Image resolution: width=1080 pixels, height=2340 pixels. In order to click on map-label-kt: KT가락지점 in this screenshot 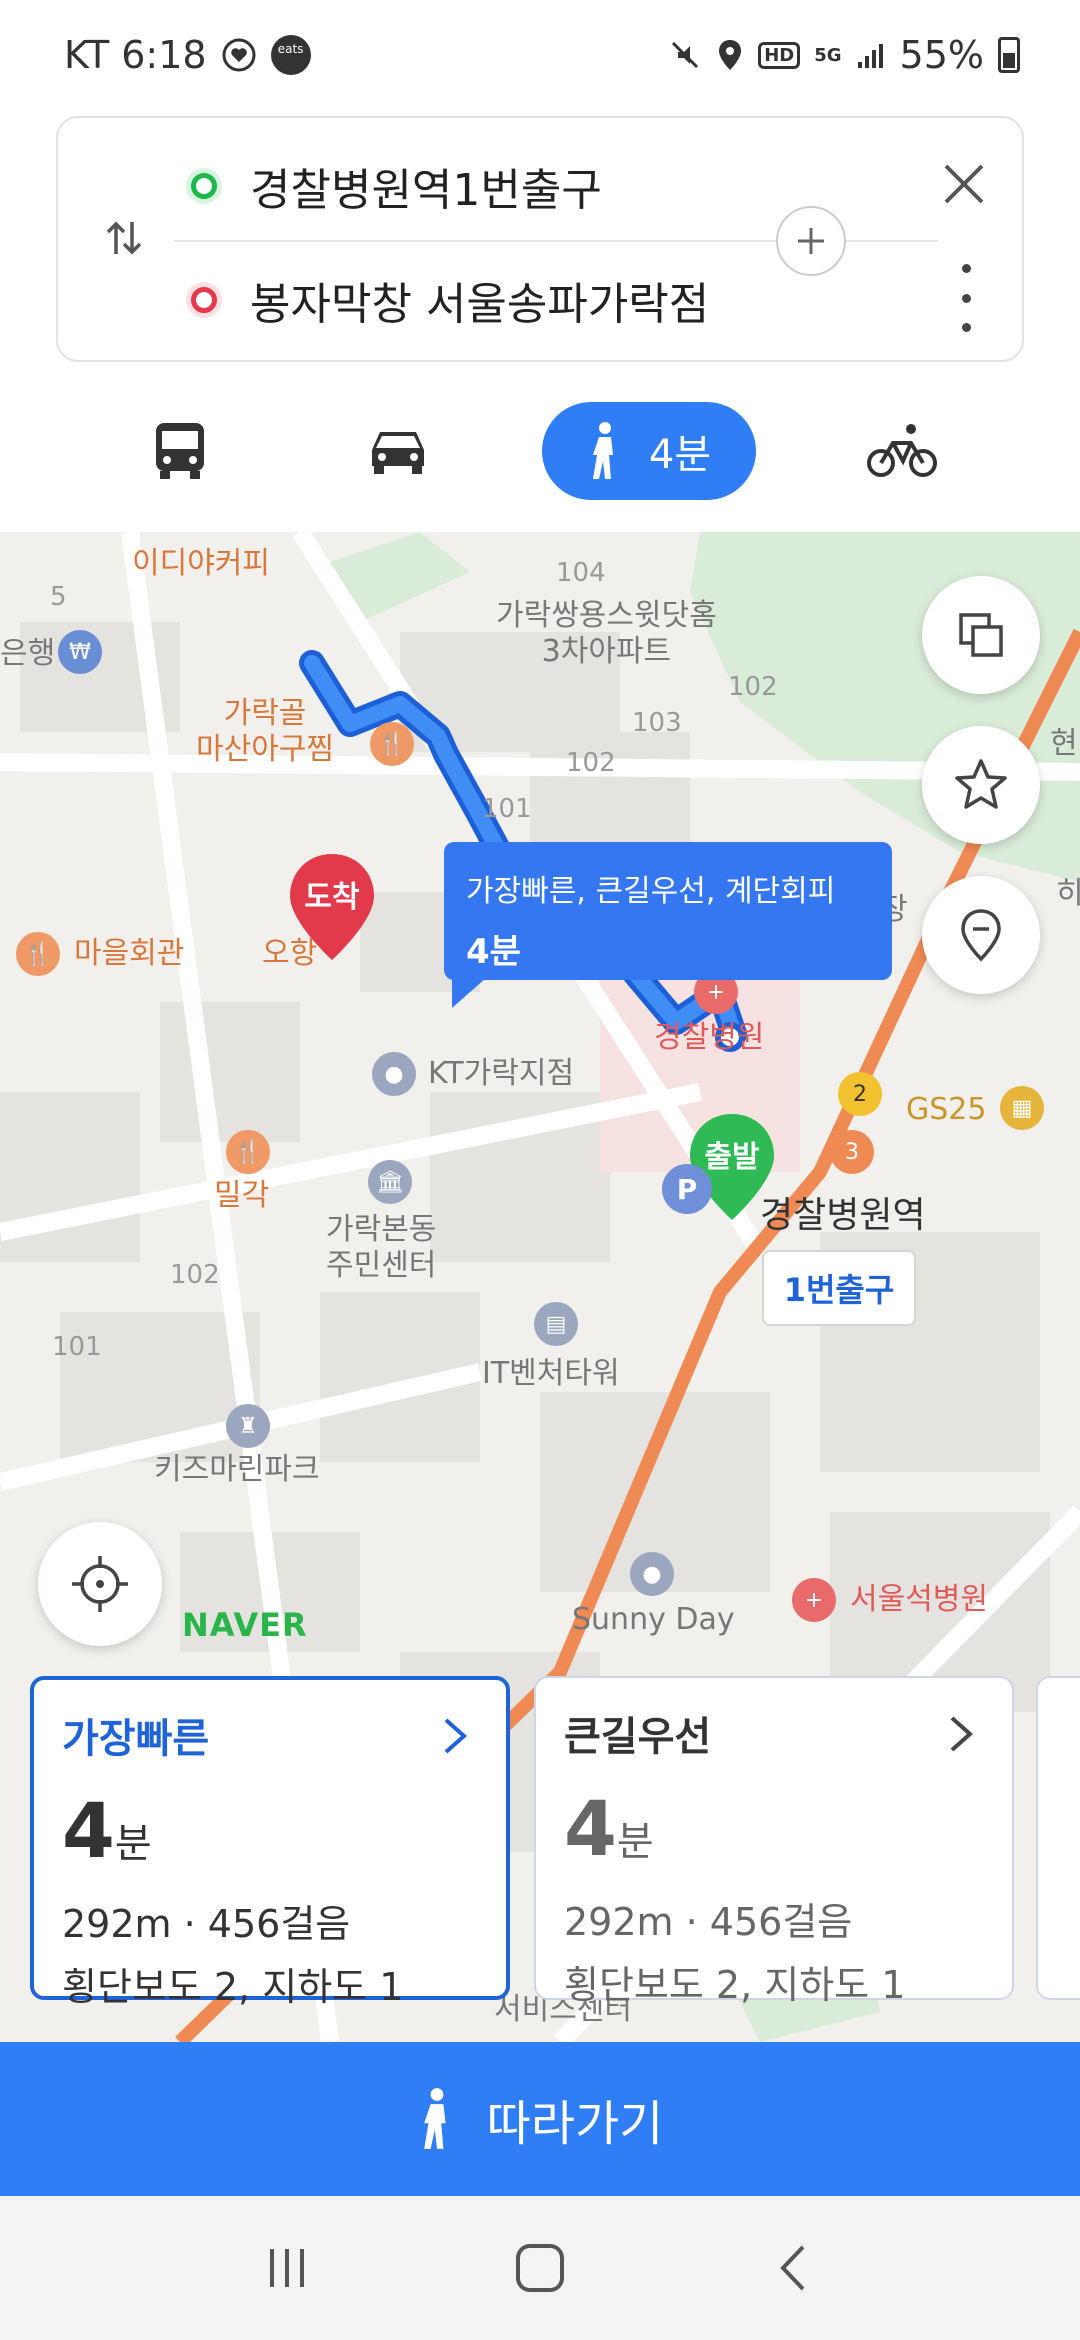, I will do `click(501, 1074)`.